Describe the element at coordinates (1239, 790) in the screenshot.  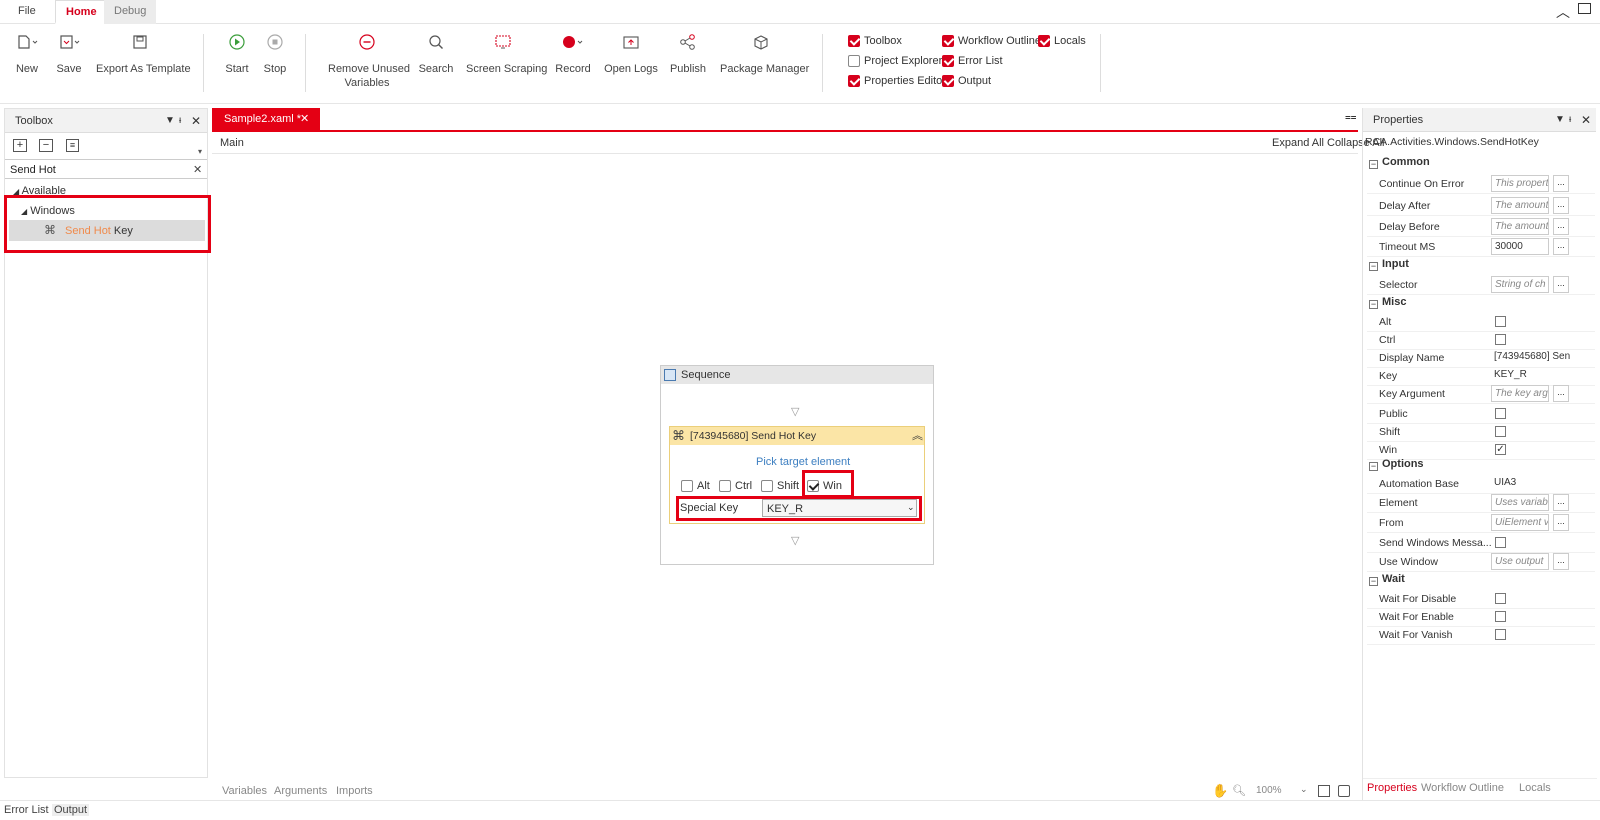
I see `zoom-icon: 🔍︎` at that location.